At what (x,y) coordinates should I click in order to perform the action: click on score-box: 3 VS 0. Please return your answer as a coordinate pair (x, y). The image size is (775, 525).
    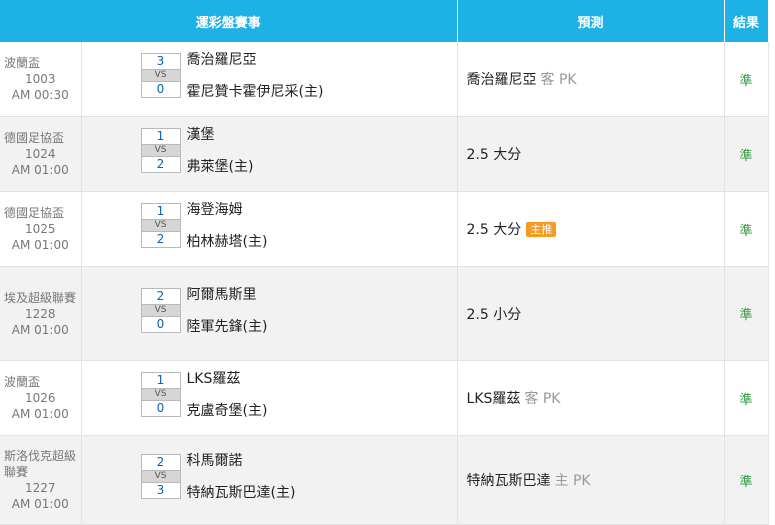
    Looking at the image, I should click on (160, 75).